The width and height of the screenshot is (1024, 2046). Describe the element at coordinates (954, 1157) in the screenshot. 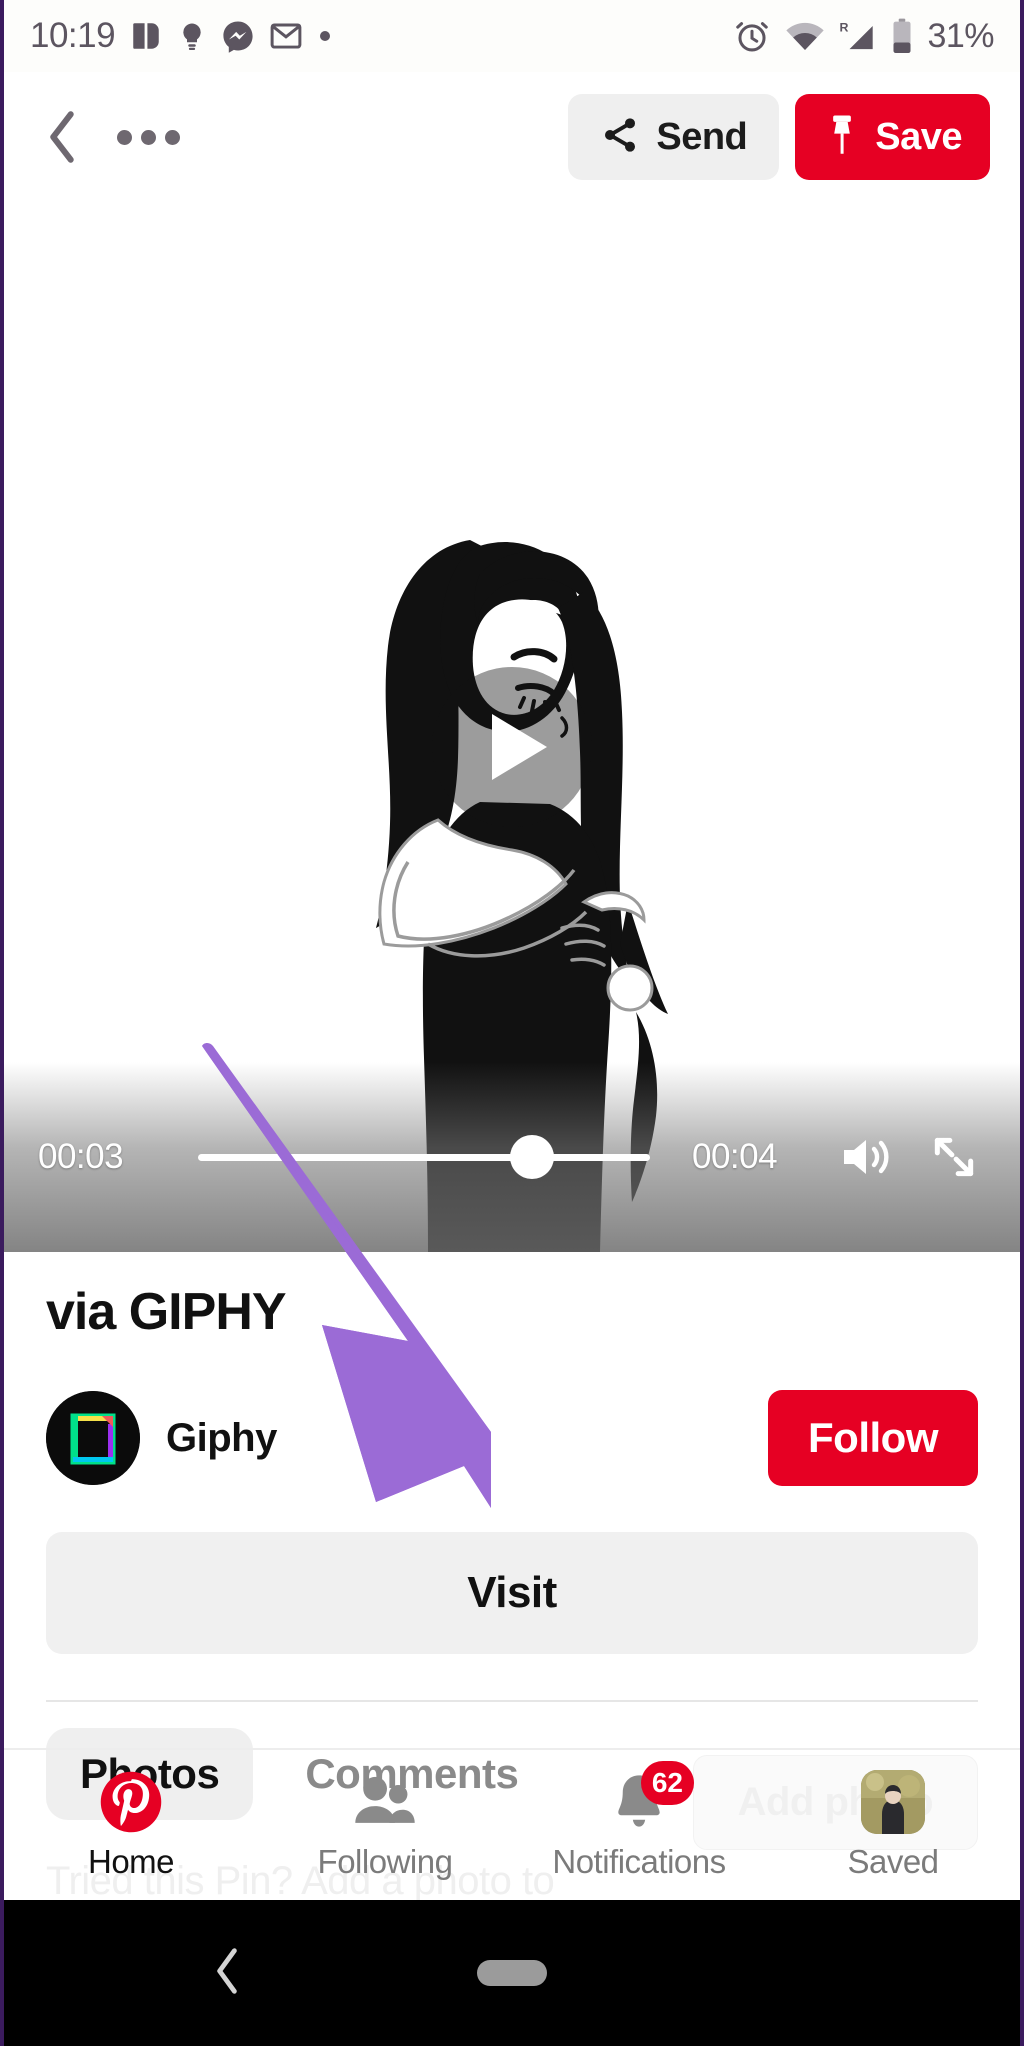

I see `expand-icon` at that location.